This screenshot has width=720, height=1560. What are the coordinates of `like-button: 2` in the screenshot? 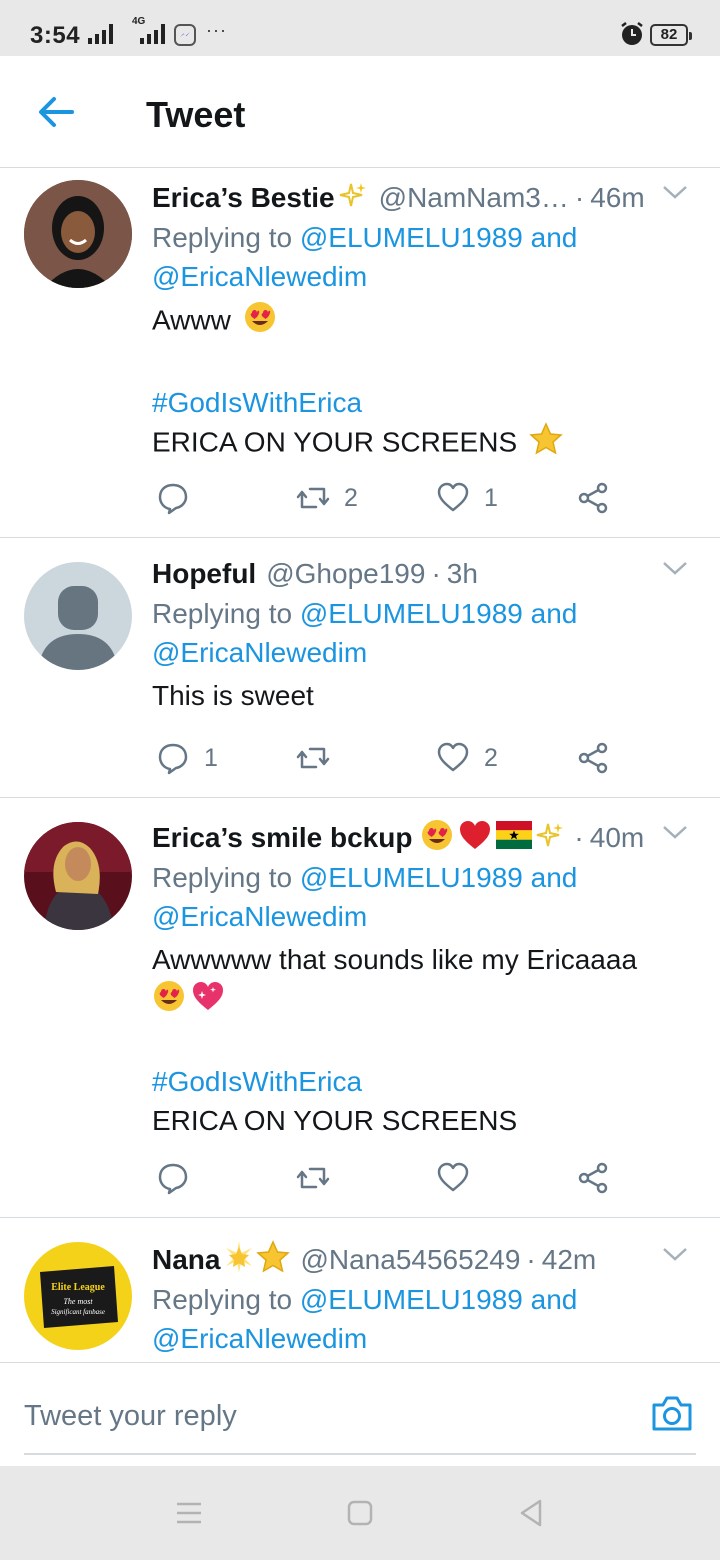 It's located at (467, 758).